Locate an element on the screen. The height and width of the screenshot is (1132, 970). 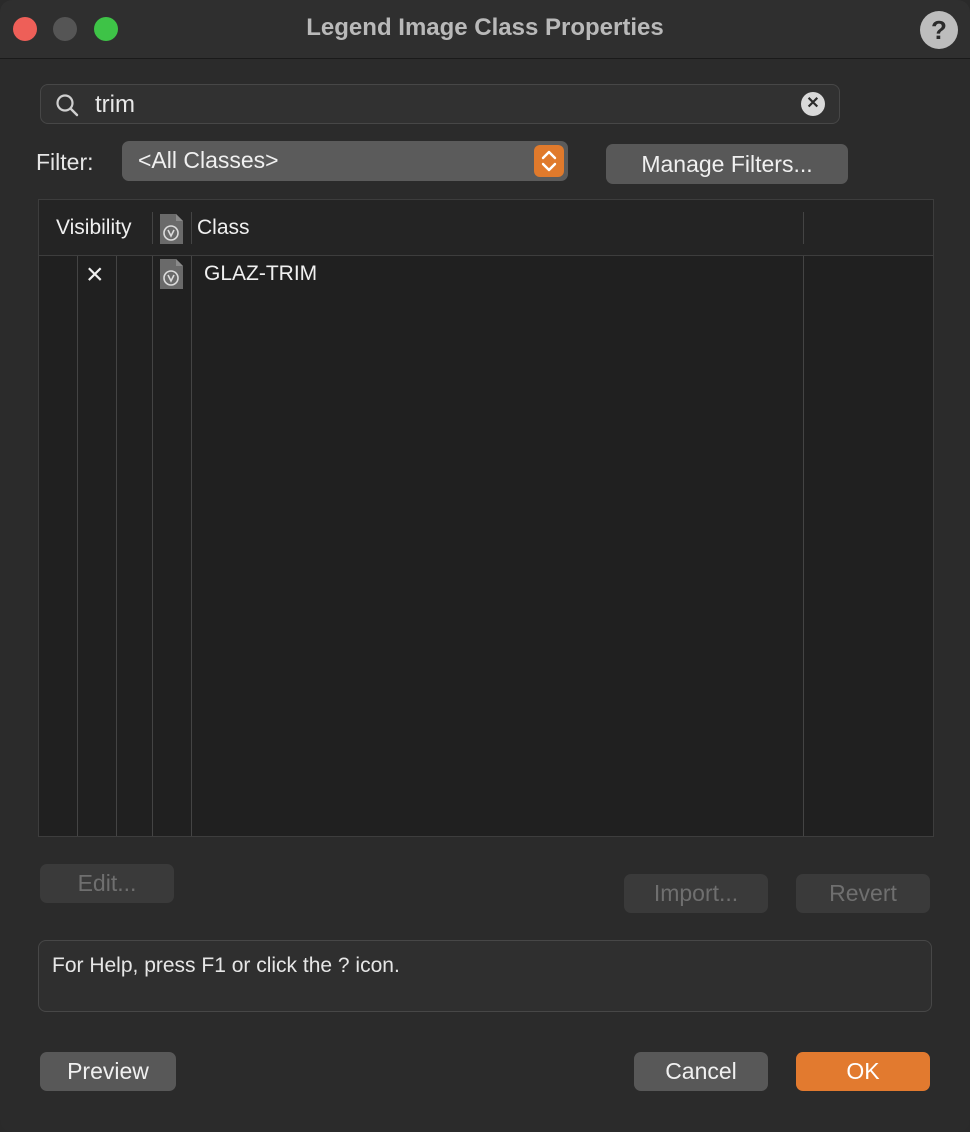
search-field: trim ✕ is located at coordinates (440, 104).